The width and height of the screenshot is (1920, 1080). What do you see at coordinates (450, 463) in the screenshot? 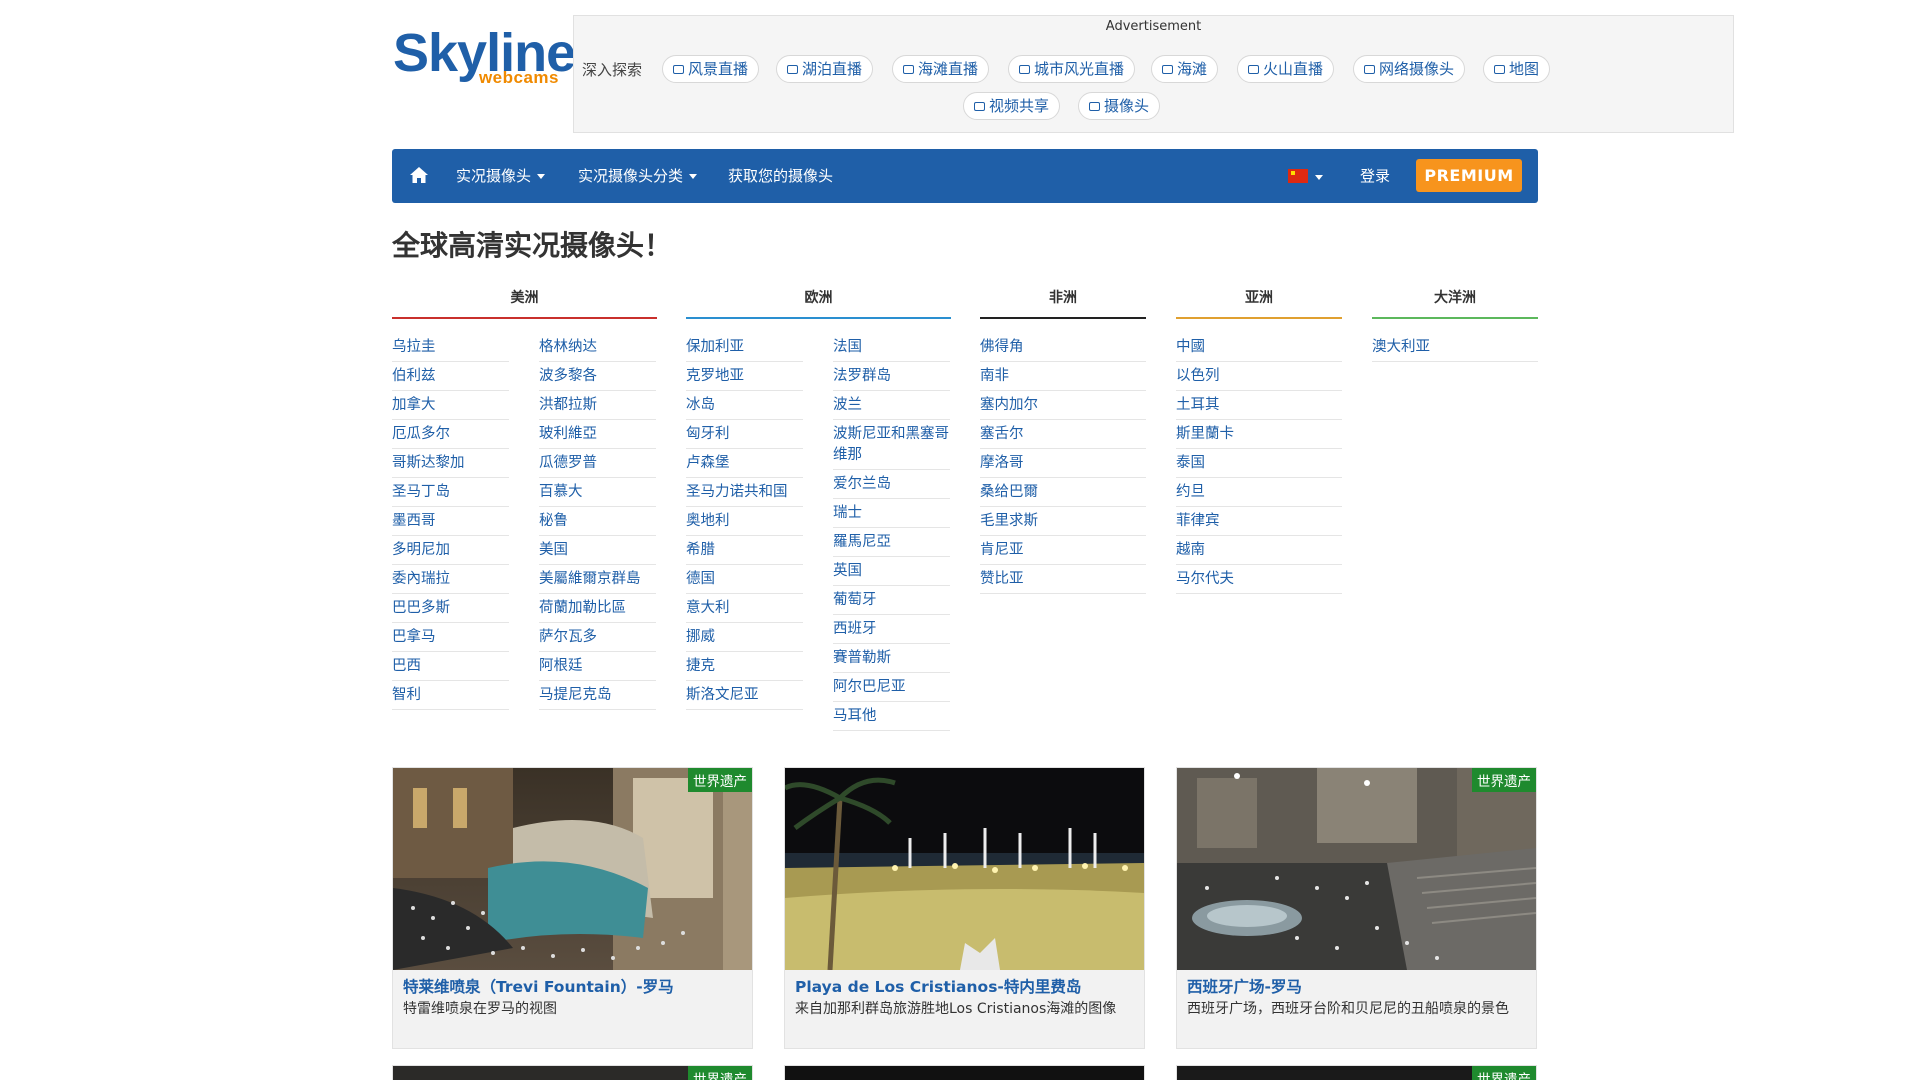
I see `country-link: 哥斯达黎加` at bounding box center [450, 463].